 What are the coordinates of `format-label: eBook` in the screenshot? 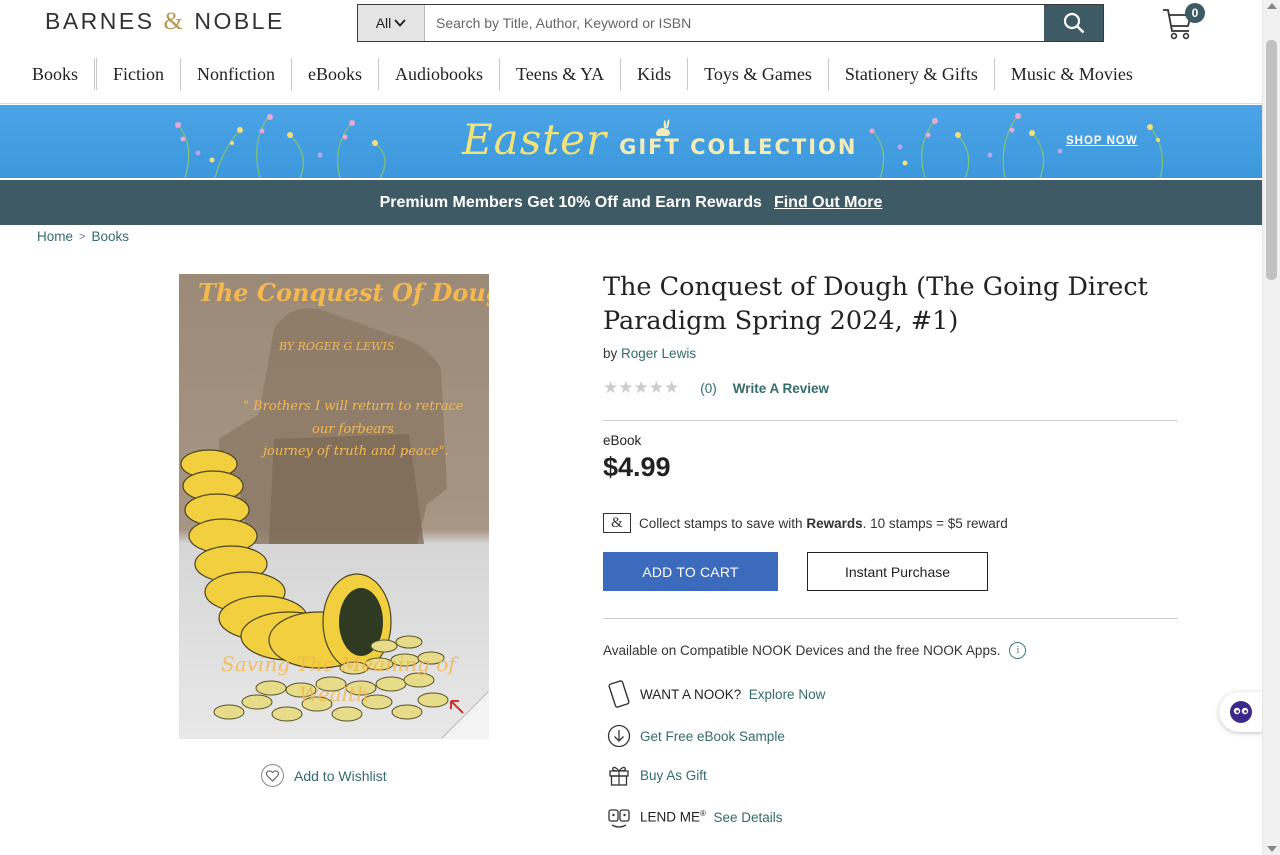 It's located at (622, 440).